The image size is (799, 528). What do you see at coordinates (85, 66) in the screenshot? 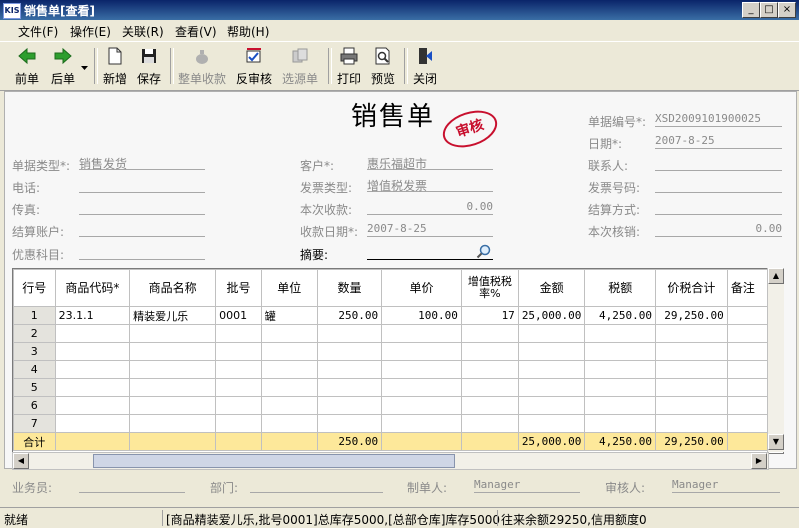
I see `next-dropdown-button` at bounding box center [85, 66].